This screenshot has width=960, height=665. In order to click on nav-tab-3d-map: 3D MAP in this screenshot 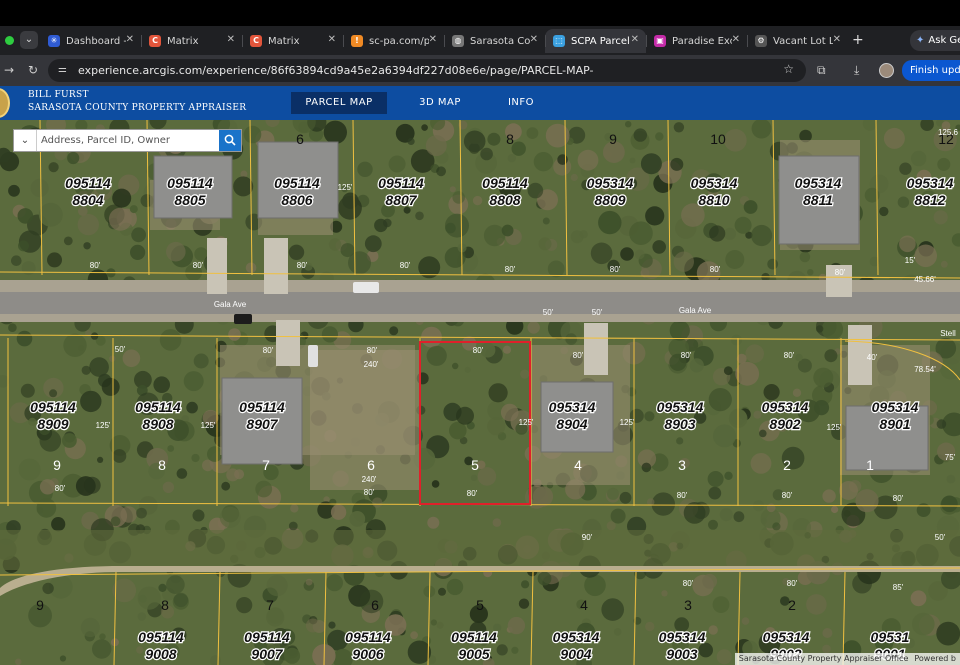, I will do `click(440, 103)`.